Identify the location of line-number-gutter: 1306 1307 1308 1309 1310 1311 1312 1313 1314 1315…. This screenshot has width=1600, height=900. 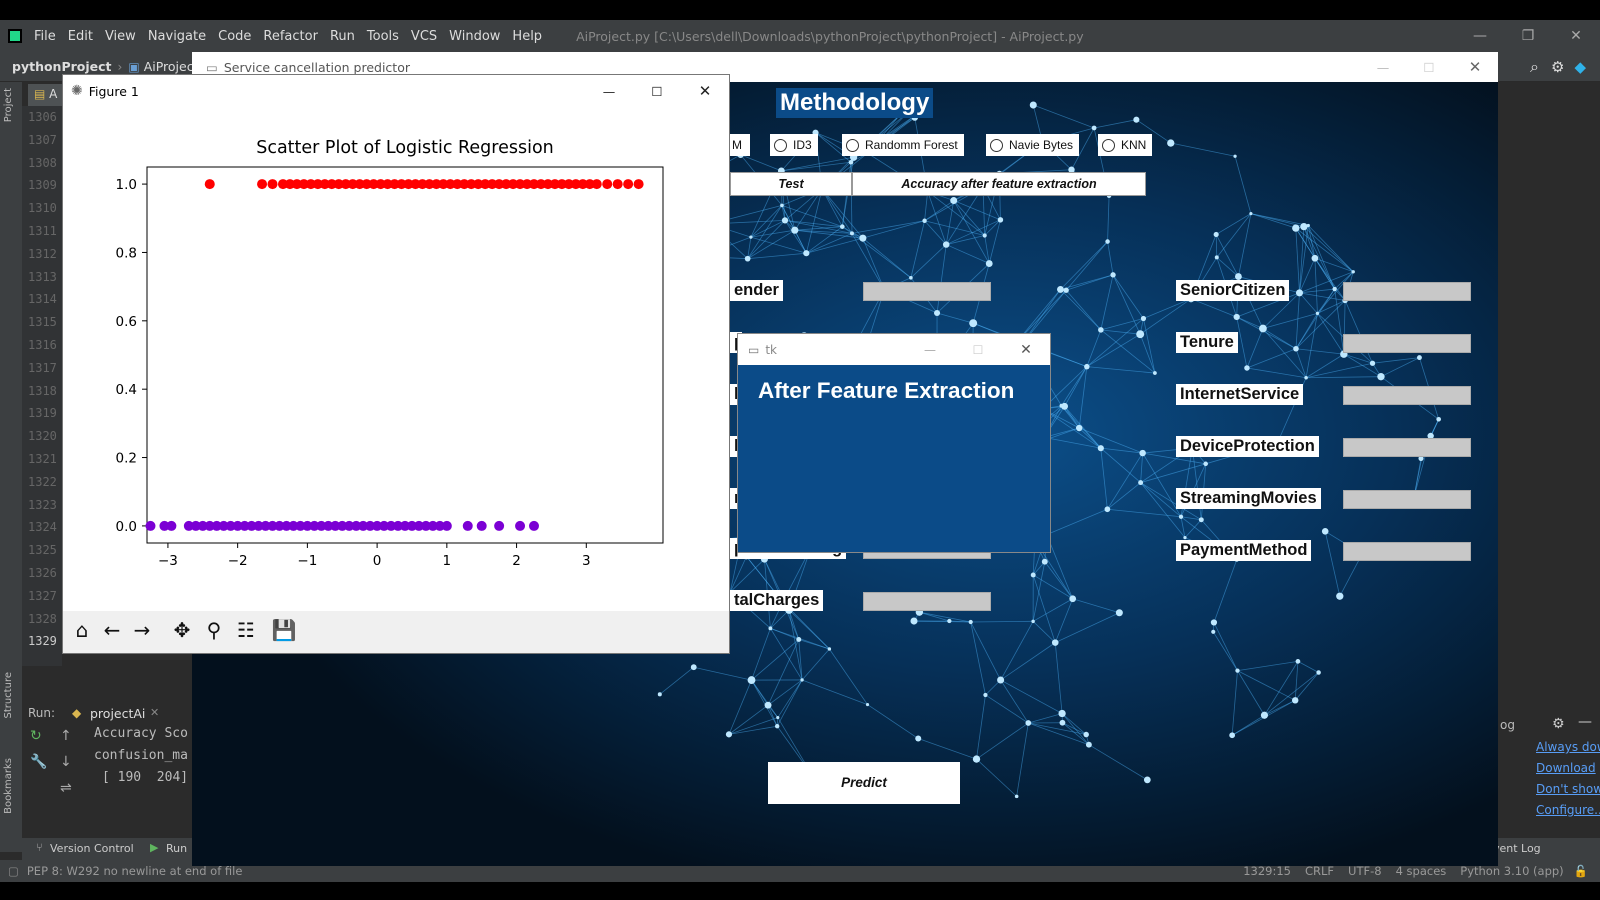
(42, 386).